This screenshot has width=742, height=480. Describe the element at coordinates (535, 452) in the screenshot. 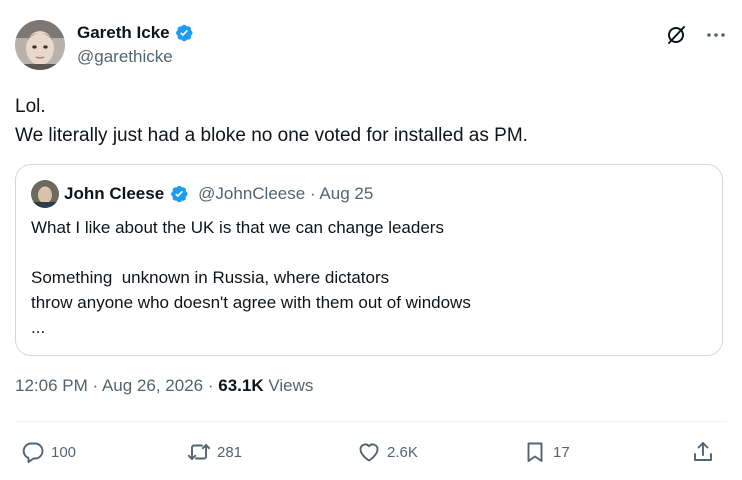

I see `bookmark-icon` at that location.